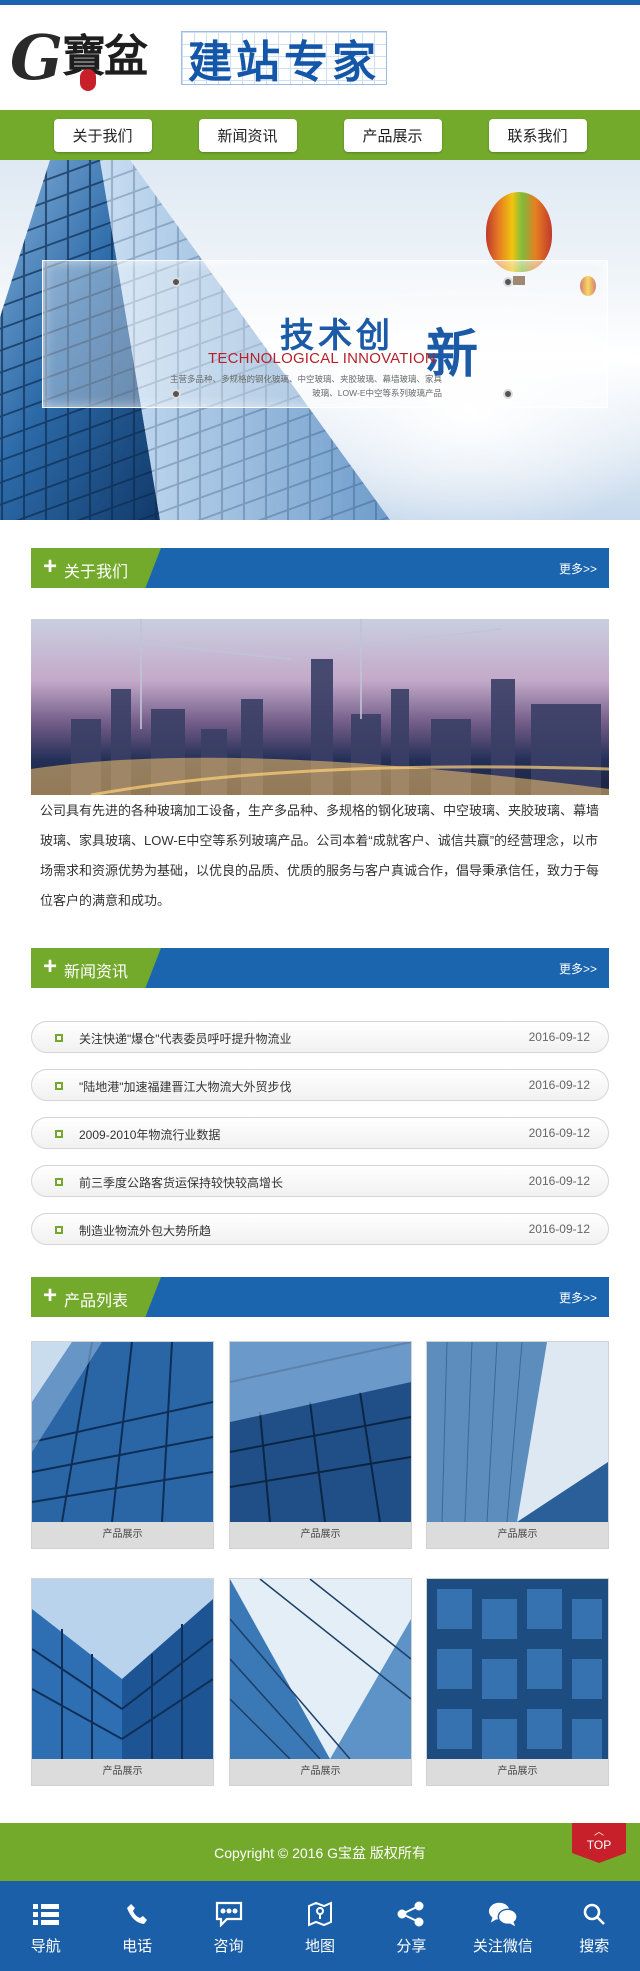 The image size is (640, 1971). Describe the element at coordinates (578, 568) in the screenshot. I see `about-more-link: 更多>>` at that location.